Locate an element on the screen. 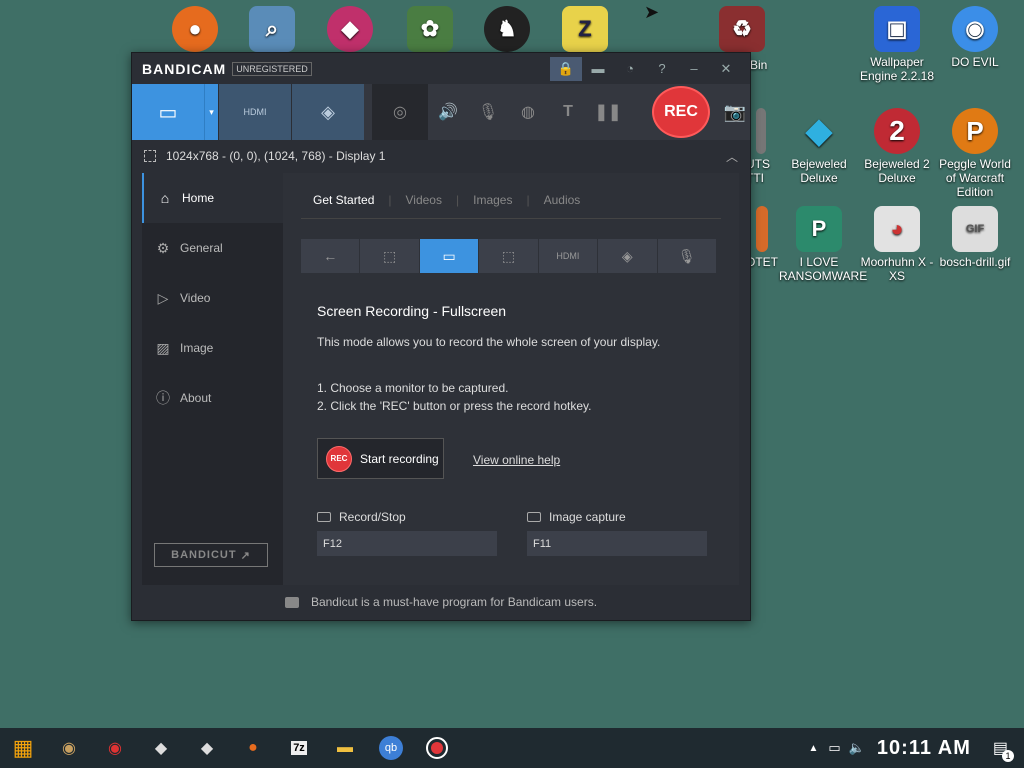 The width and height of the screenshot is (1024, 768). network-icon: ▭ is located at coordinates (834, 748).